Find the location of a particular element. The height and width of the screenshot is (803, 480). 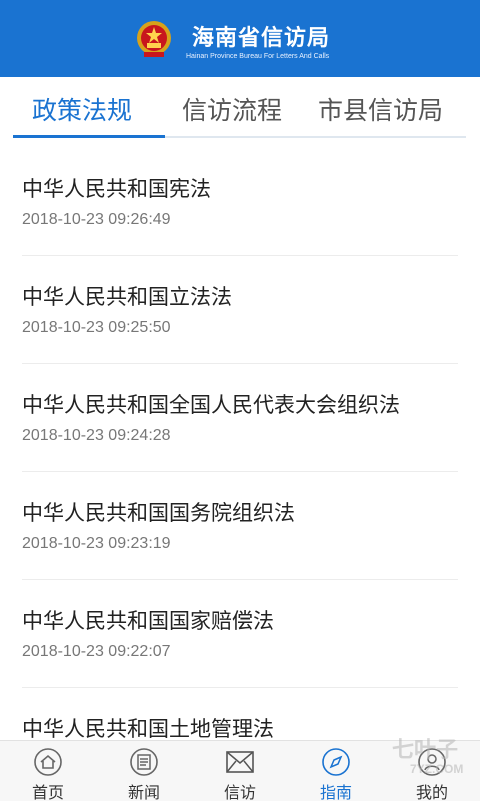

list-item-title: 中华人民共和国土地管理法 is located at coordinates (148, 729).